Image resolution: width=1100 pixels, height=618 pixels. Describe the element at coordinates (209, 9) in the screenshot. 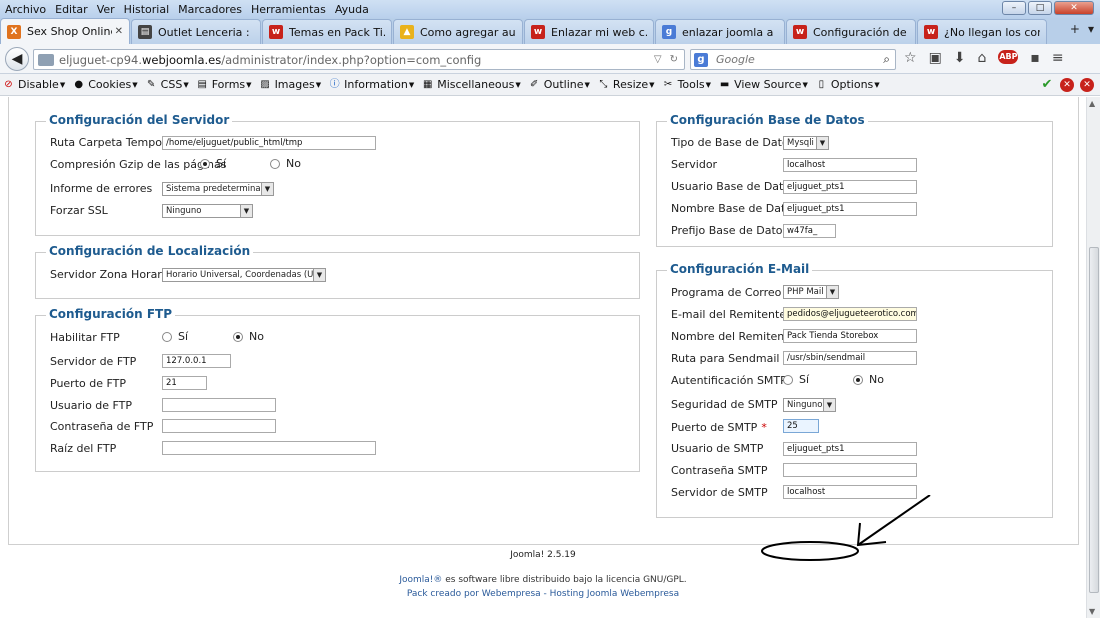

I see `menu-marcadores: Marcadores` at that location.